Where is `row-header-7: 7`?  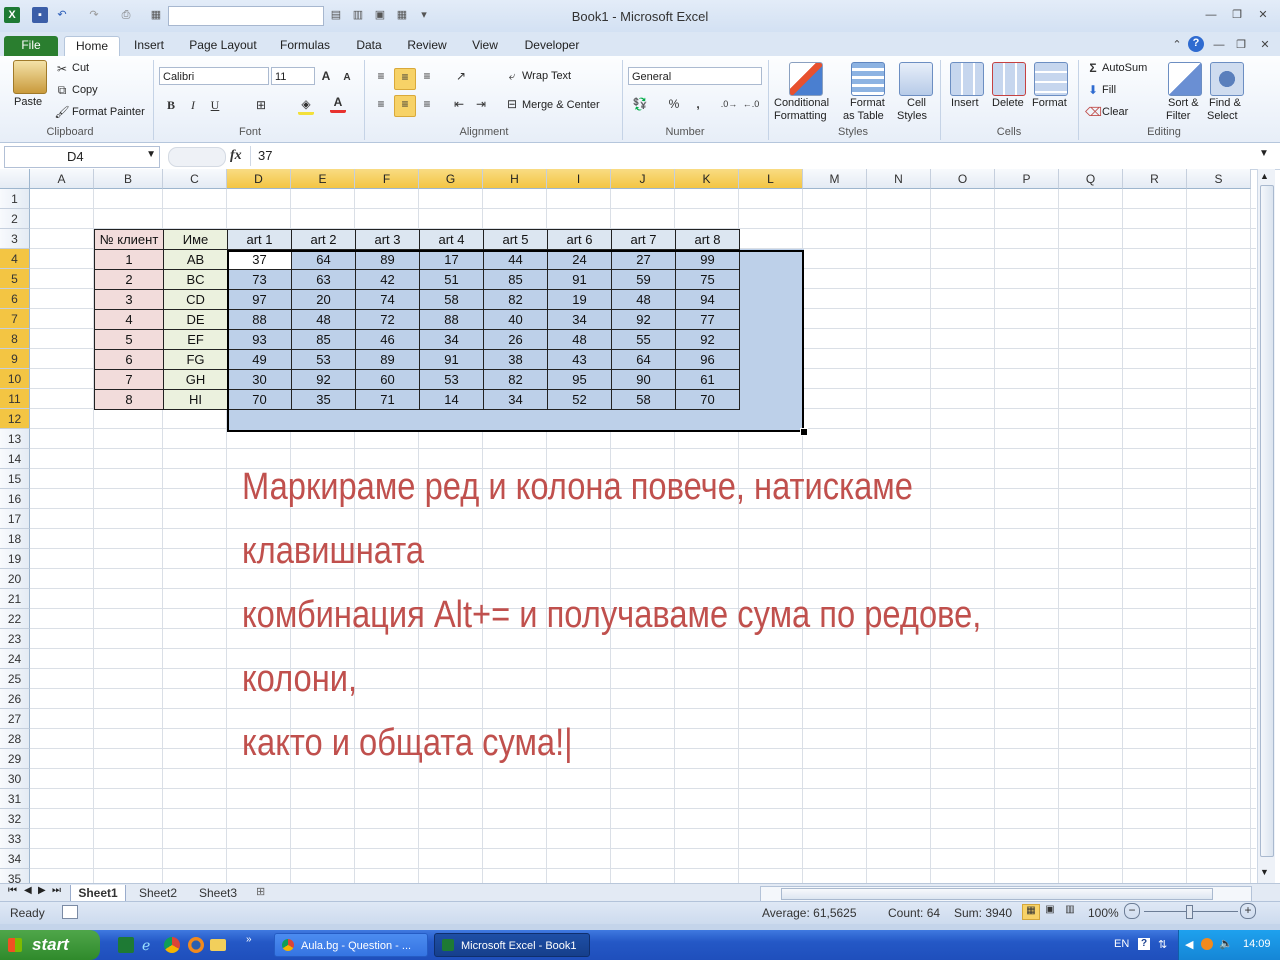
row-header-7: 7 is located at coordinates (15, 319).